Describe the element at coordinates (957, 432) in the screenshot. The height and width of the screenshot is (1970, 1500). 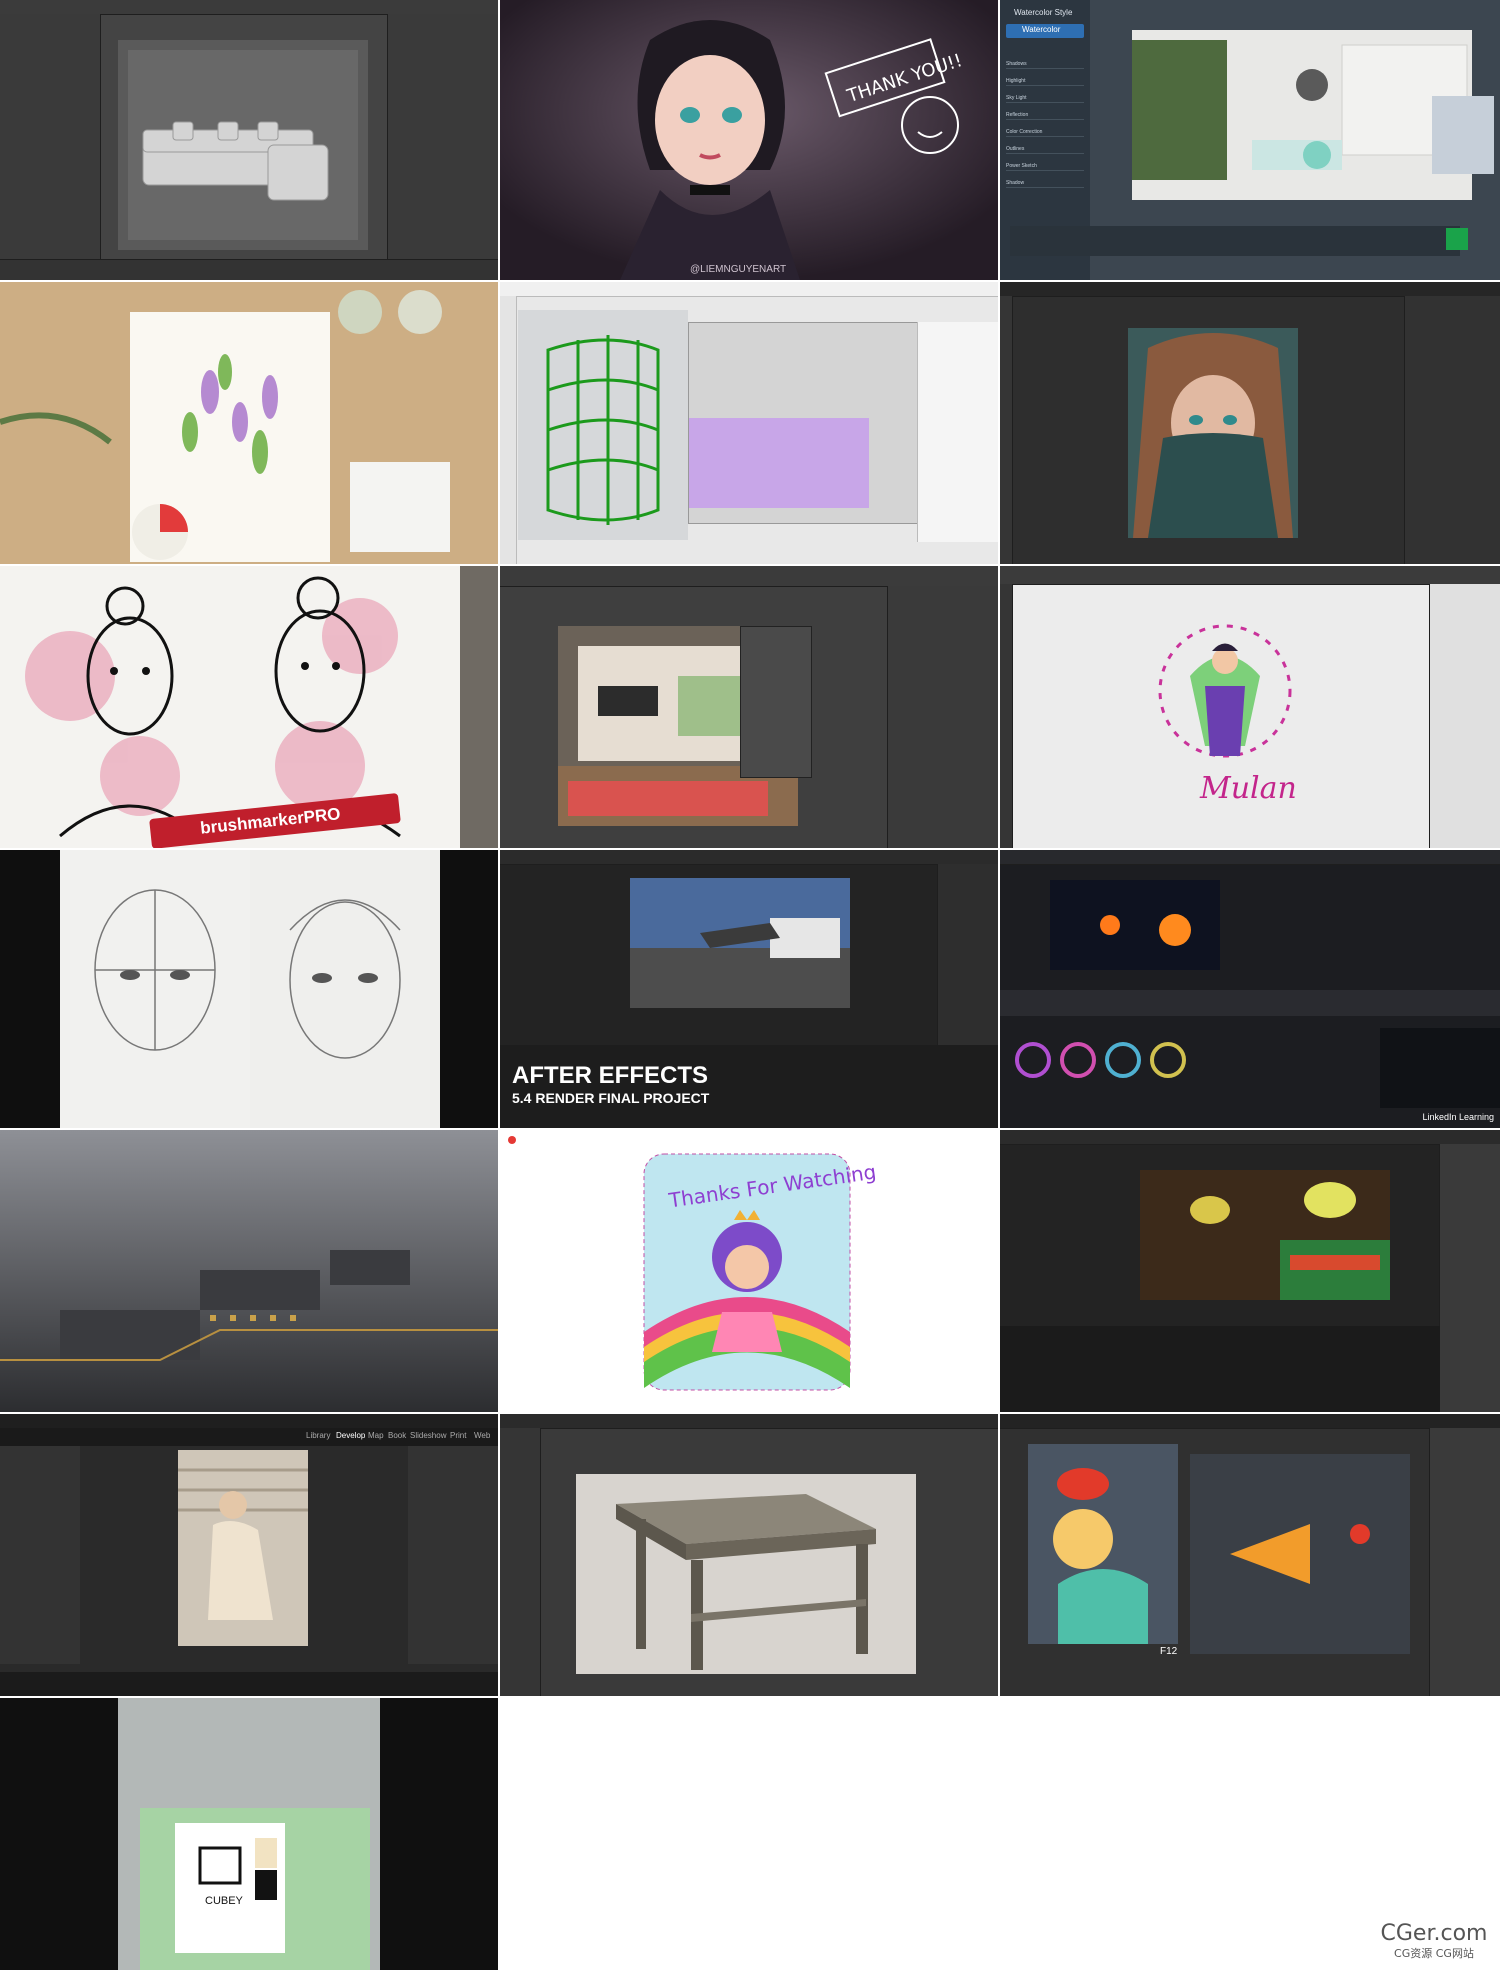
I see `layer-panel` at that location.